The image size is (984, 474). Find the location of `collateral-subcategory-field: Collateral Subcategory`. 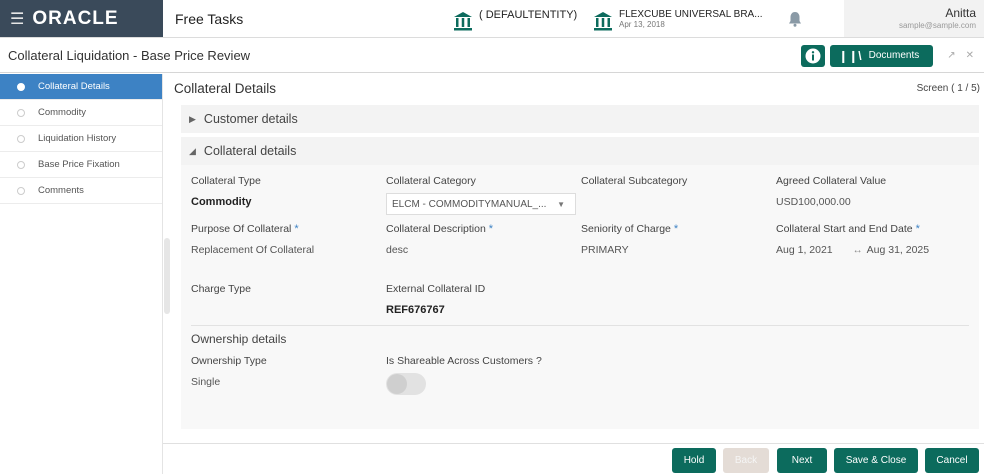

collateral-subcategory-field: Collateral Subcategory is located at coordinates (634, 181).